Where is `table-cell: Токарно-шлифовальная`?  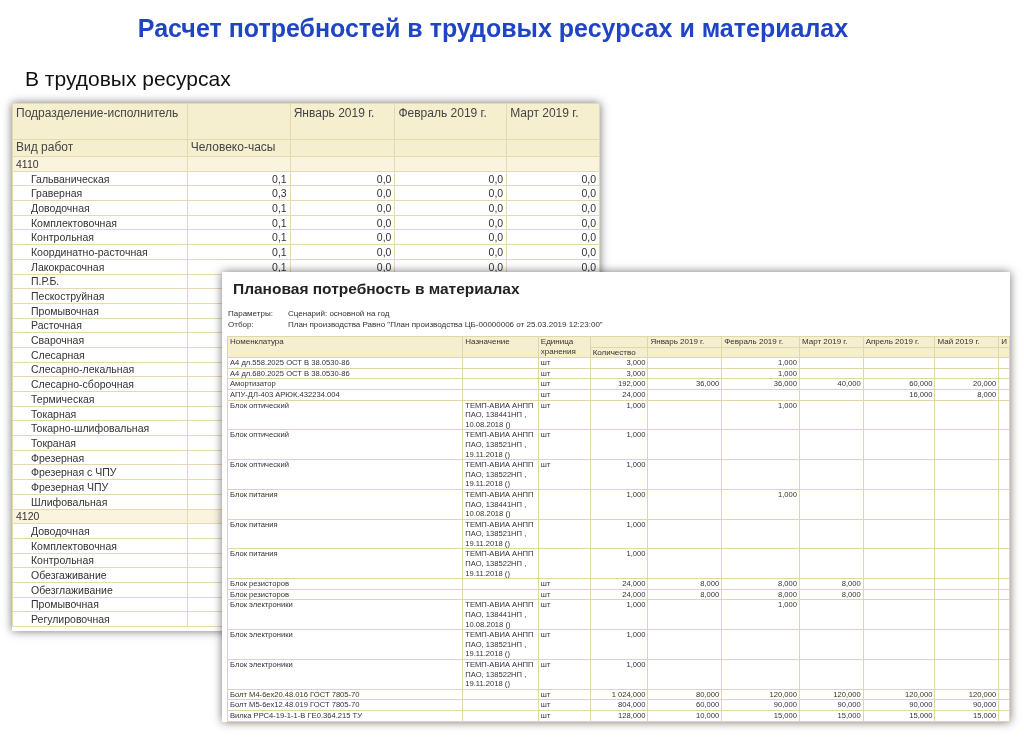 table-cell: Токарно-шлифовальная is located at coordinates (100, 428).